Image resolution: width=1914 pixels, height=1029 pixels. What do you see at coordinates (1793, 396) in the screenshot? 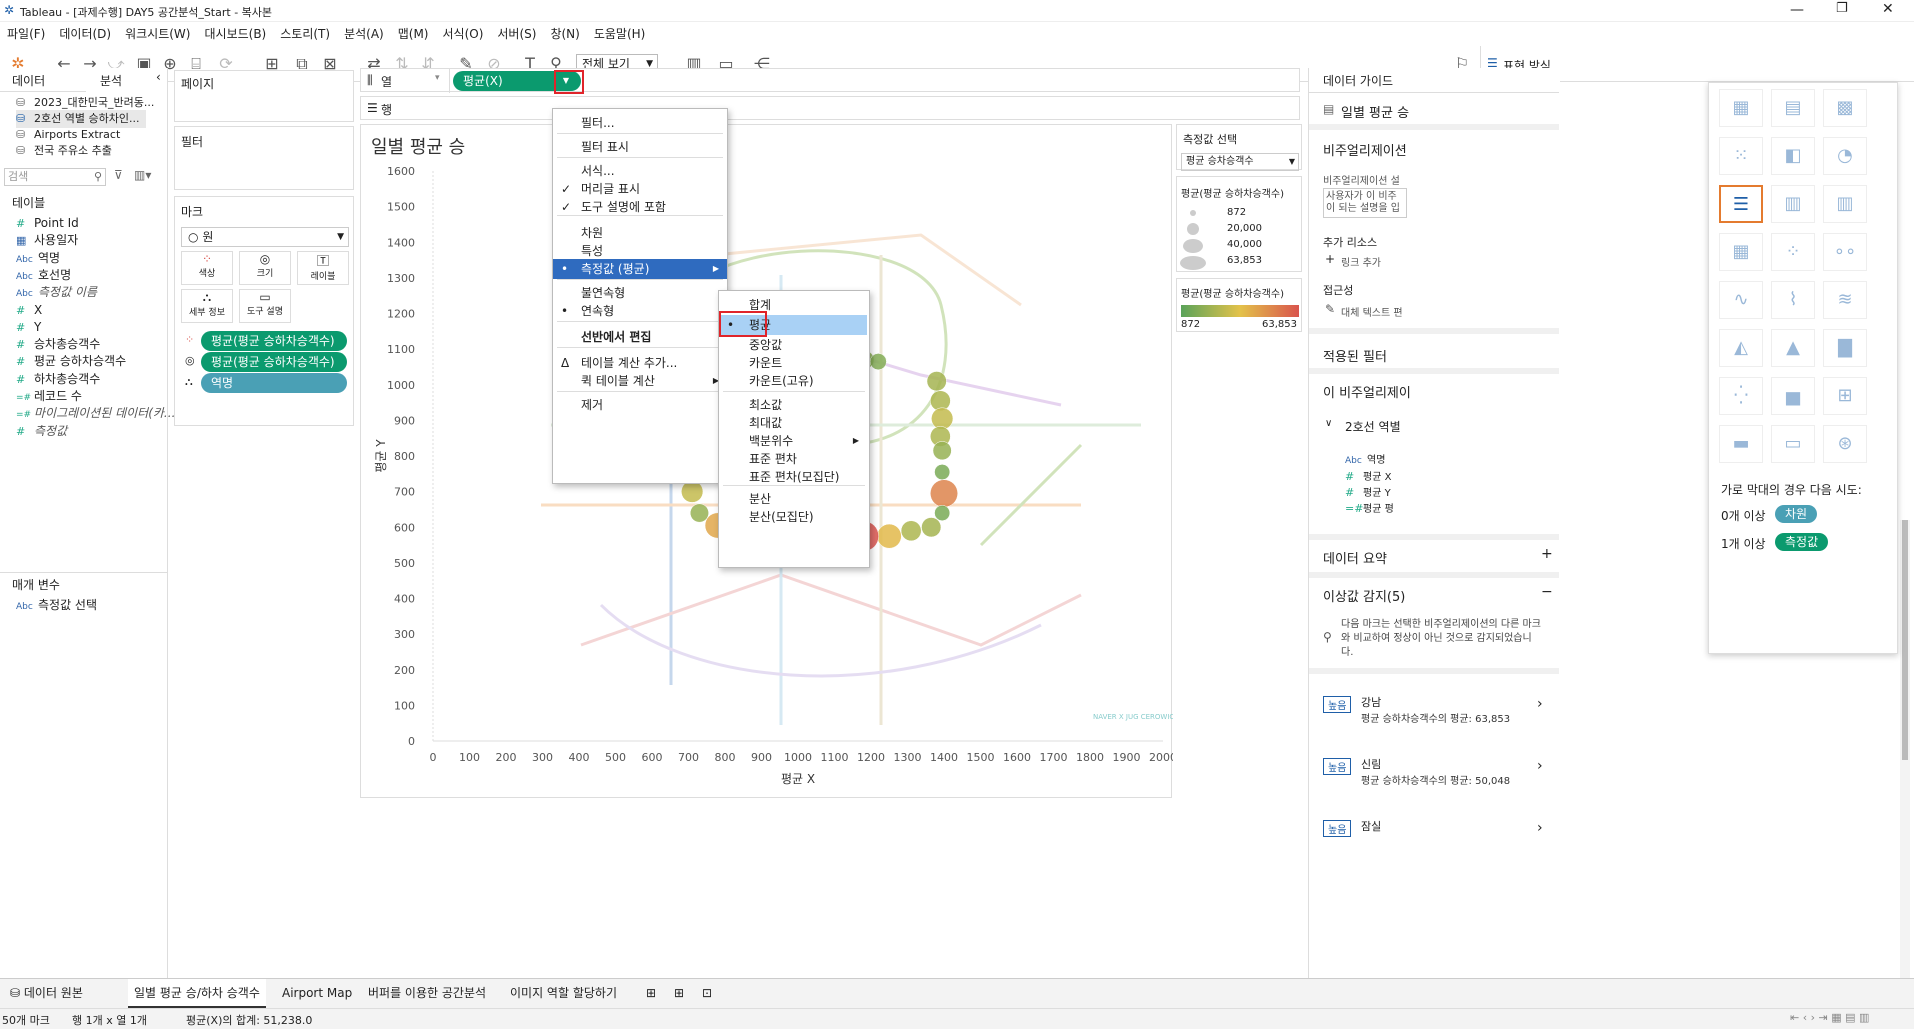
I see `histogram-icon: ▅` at bounding box center [1793, 396].